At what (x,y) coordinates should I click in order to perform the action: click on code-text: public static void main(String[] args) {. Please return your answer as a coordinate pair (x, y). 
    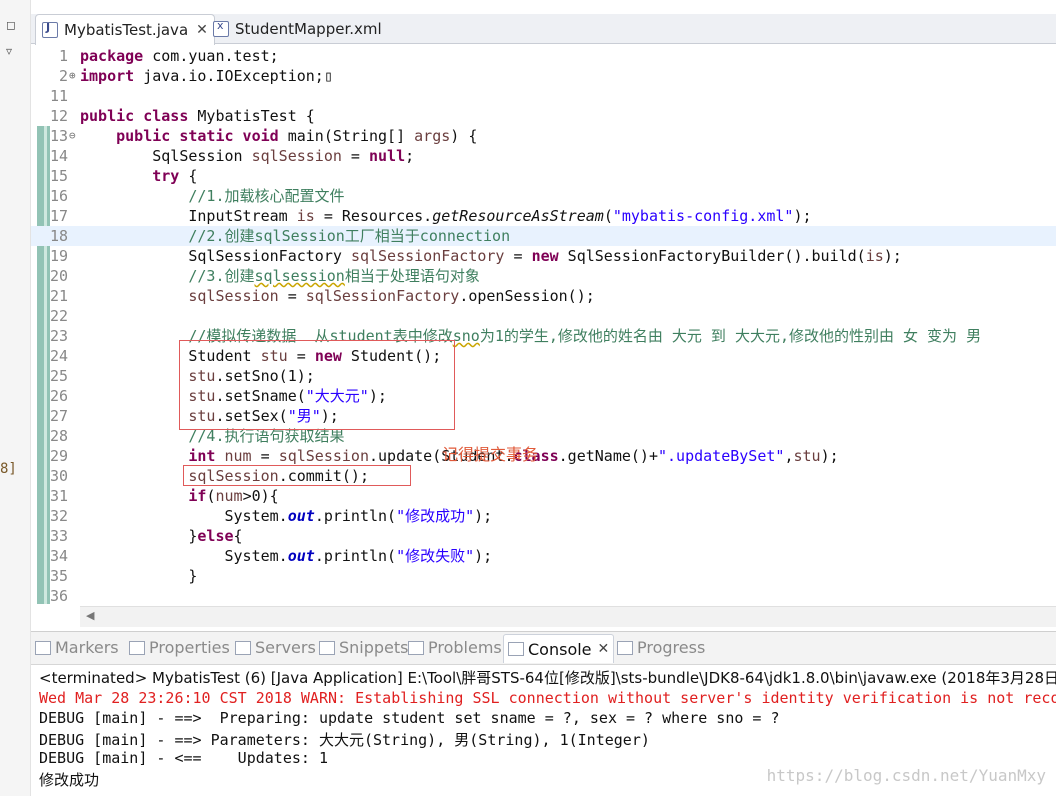
    Looking at the image, I should click on (297, 136).